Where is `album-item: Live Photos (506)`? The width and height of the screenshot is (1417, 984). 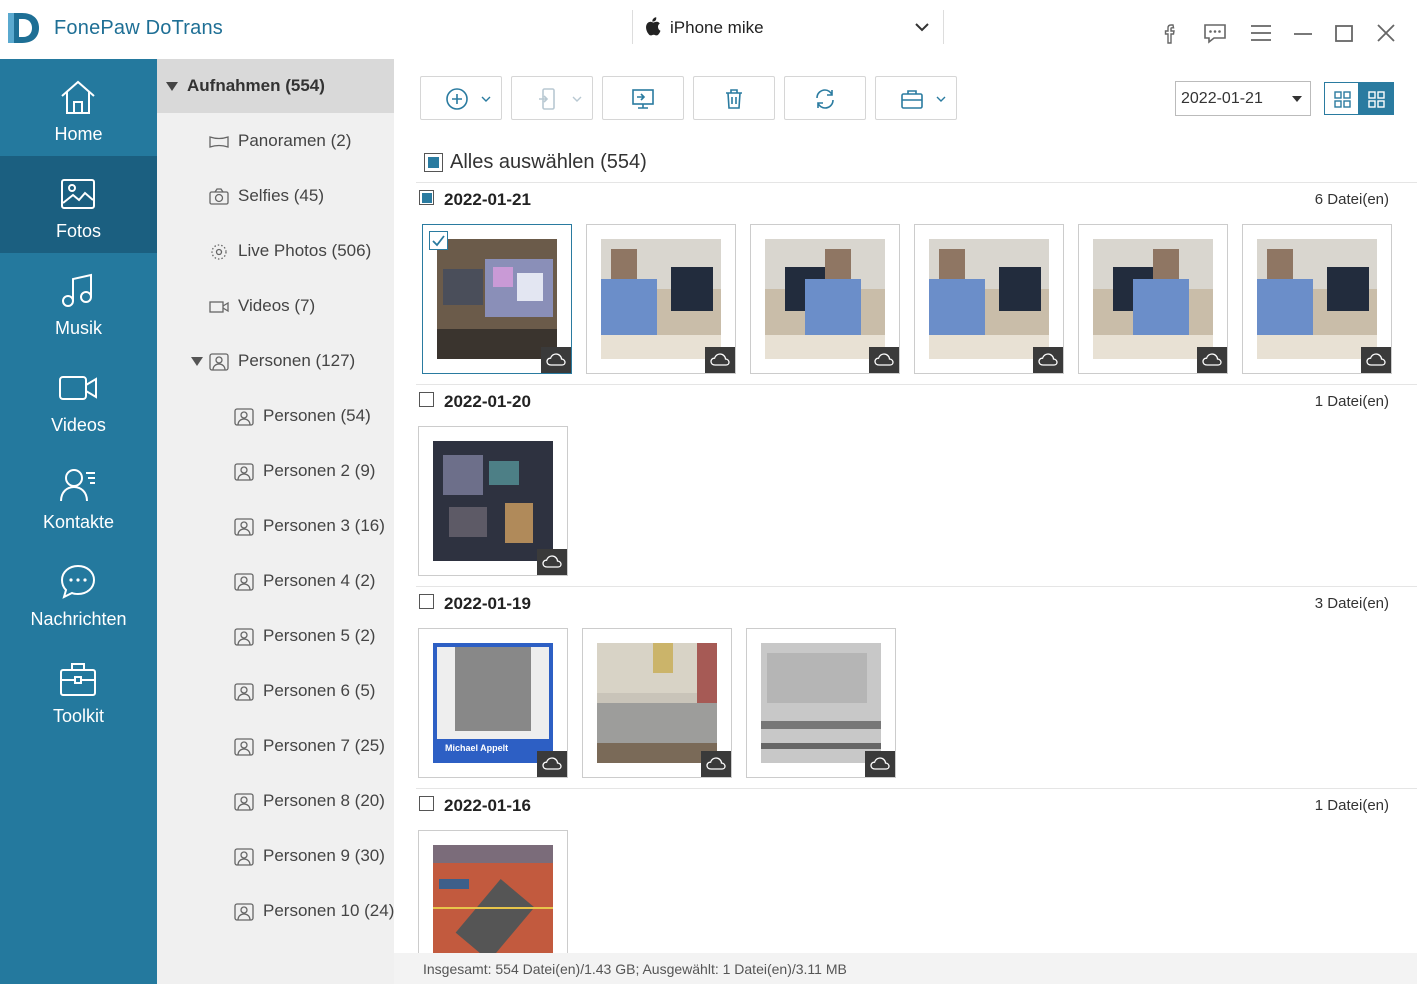 album-item: Live Photos (506) is located at coordinates (275, 251).